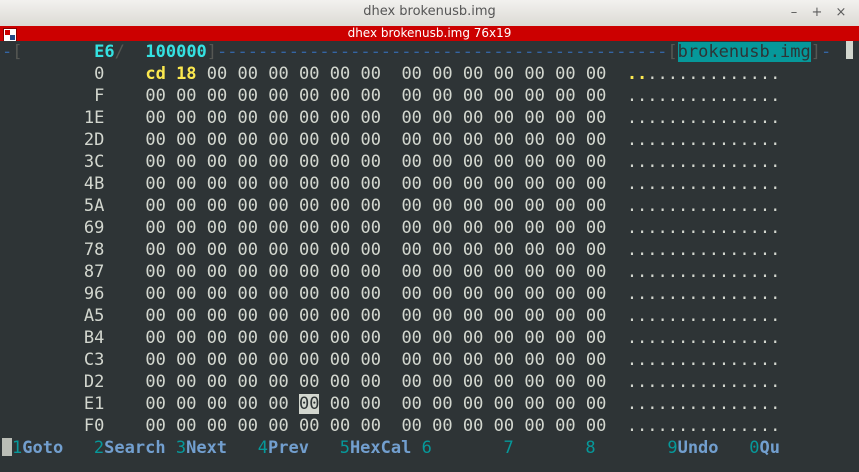  I want to click on fkey-0: 0Qu, so click(764, 448).